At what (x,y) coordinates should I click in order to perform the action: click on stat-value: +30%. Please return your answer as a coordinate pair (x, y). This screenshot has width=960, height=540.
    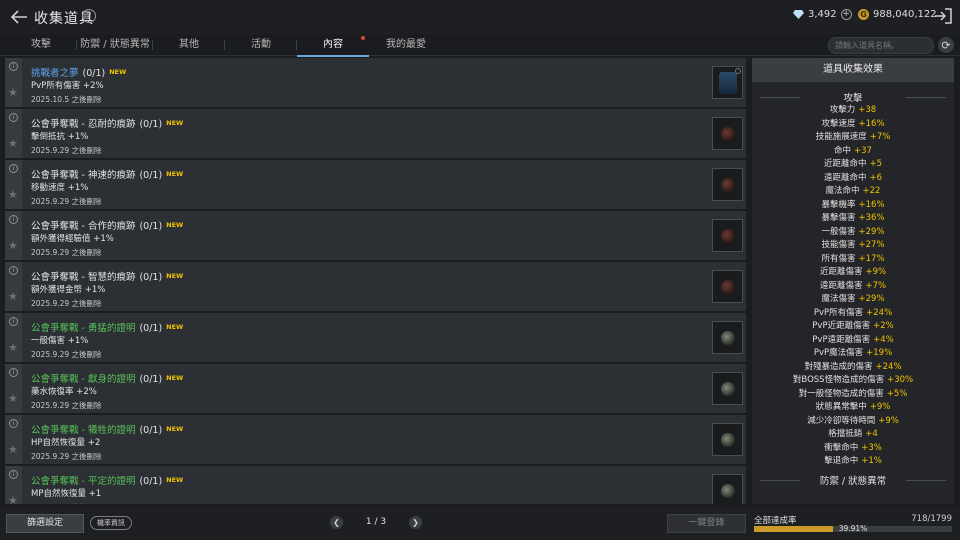
    Looking at the image, I should click on (900, 380).